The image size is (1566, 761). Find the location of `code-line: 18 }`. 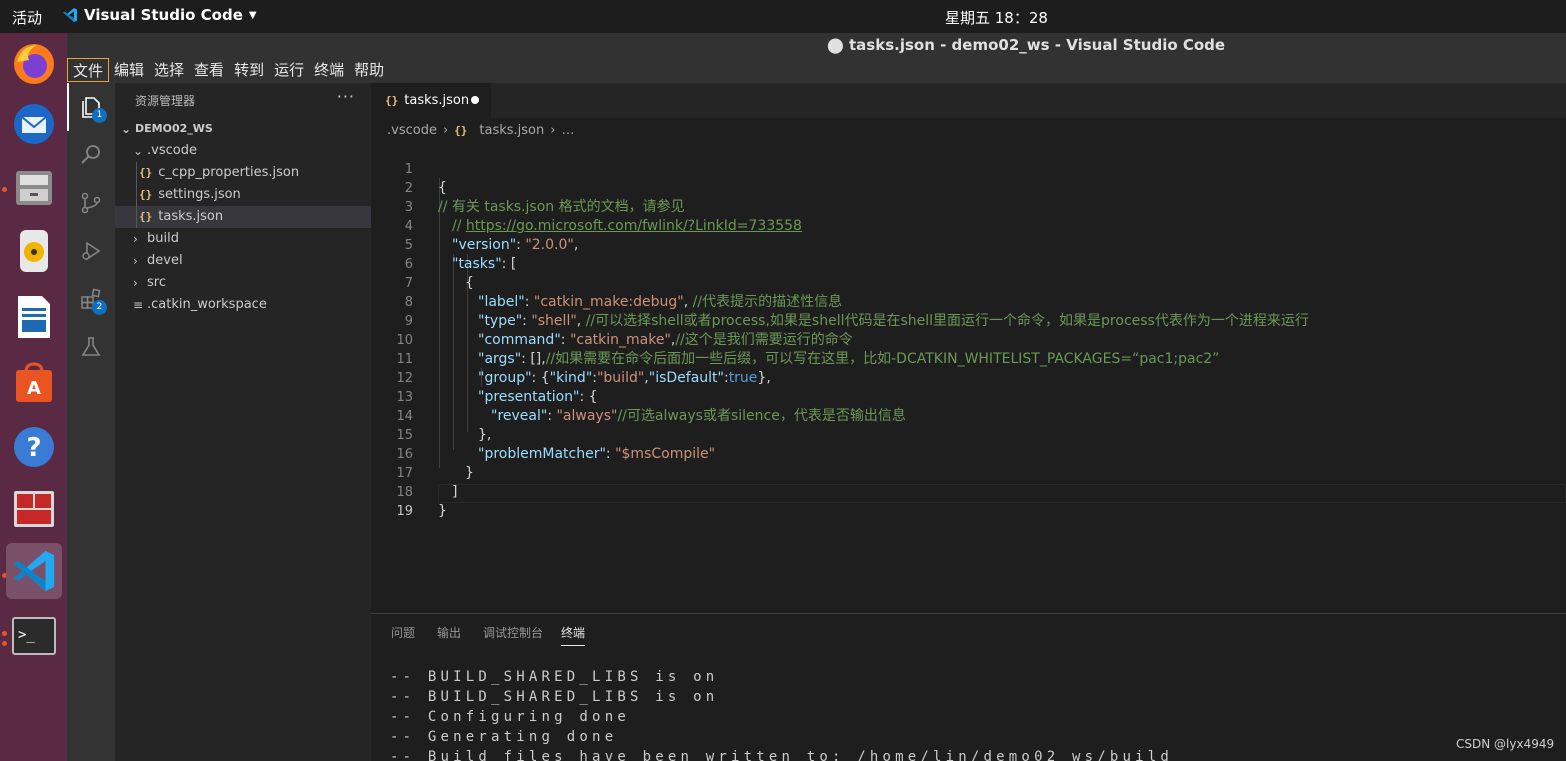

code-line: 18 } is located at coordinates (968, 491).